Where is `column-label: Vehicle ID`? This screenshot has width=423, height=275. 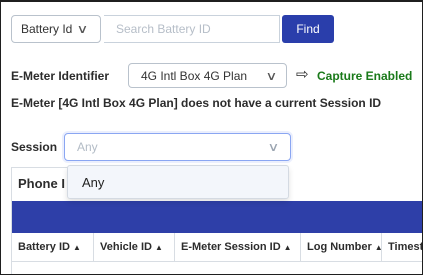 column-label: Vehicle ID is located at coordinates (126, 247).